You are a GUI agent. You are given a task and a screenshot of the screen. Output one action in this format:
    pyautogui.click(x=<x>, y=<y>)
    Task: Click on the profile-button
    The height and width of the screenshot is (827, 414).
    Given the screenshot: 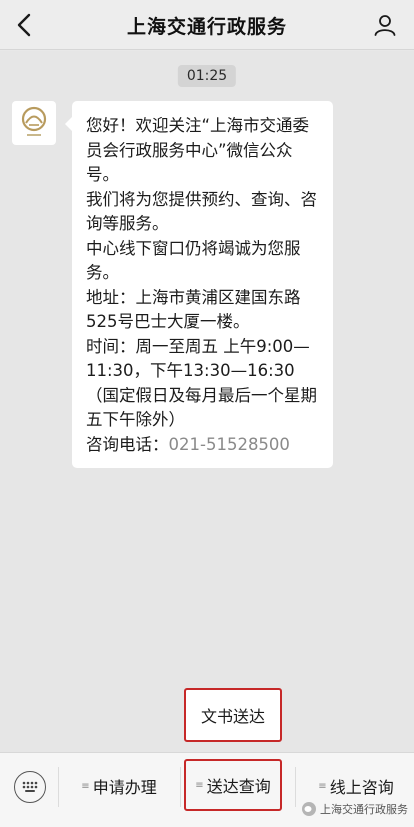 What is the action you would take?
    pyautogui.click(x=385, y=25)
    